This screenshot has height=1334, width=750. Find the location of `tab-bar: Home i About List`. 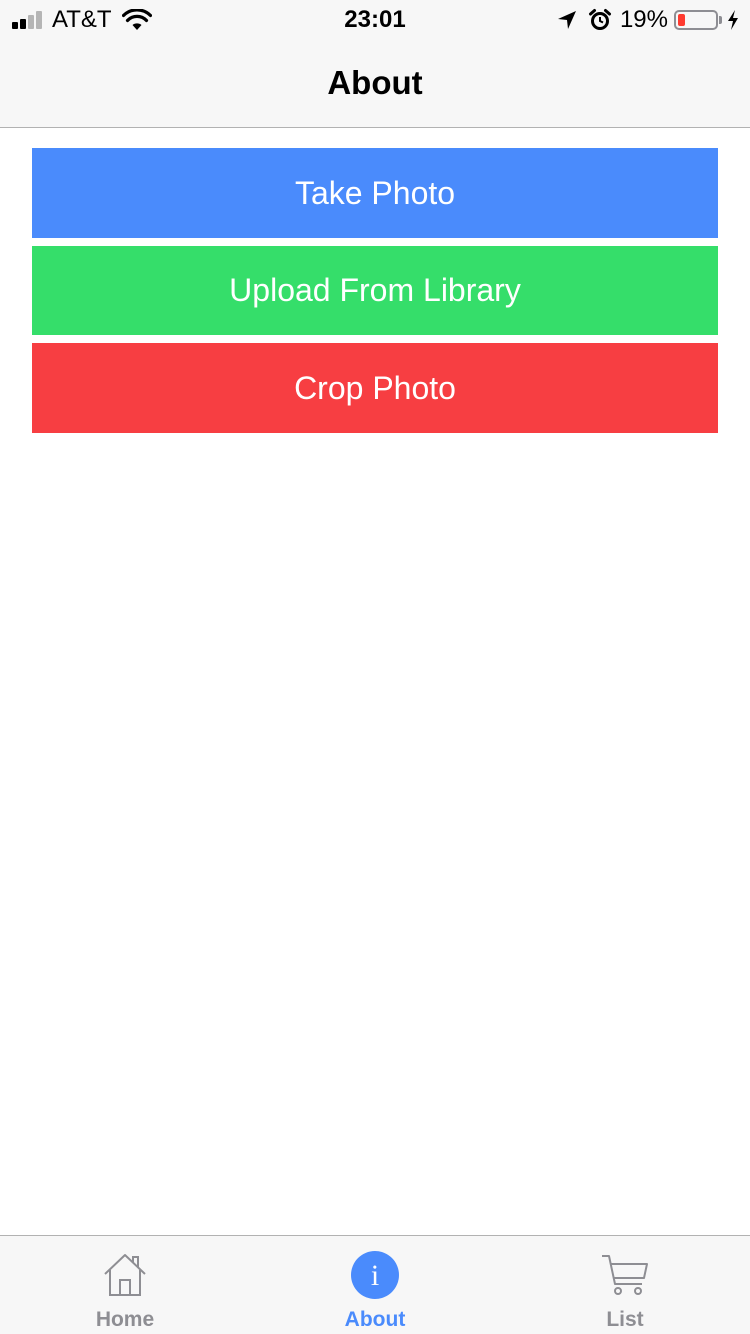

tab-bar: Home i About List is located at coordinates (375, 1284).